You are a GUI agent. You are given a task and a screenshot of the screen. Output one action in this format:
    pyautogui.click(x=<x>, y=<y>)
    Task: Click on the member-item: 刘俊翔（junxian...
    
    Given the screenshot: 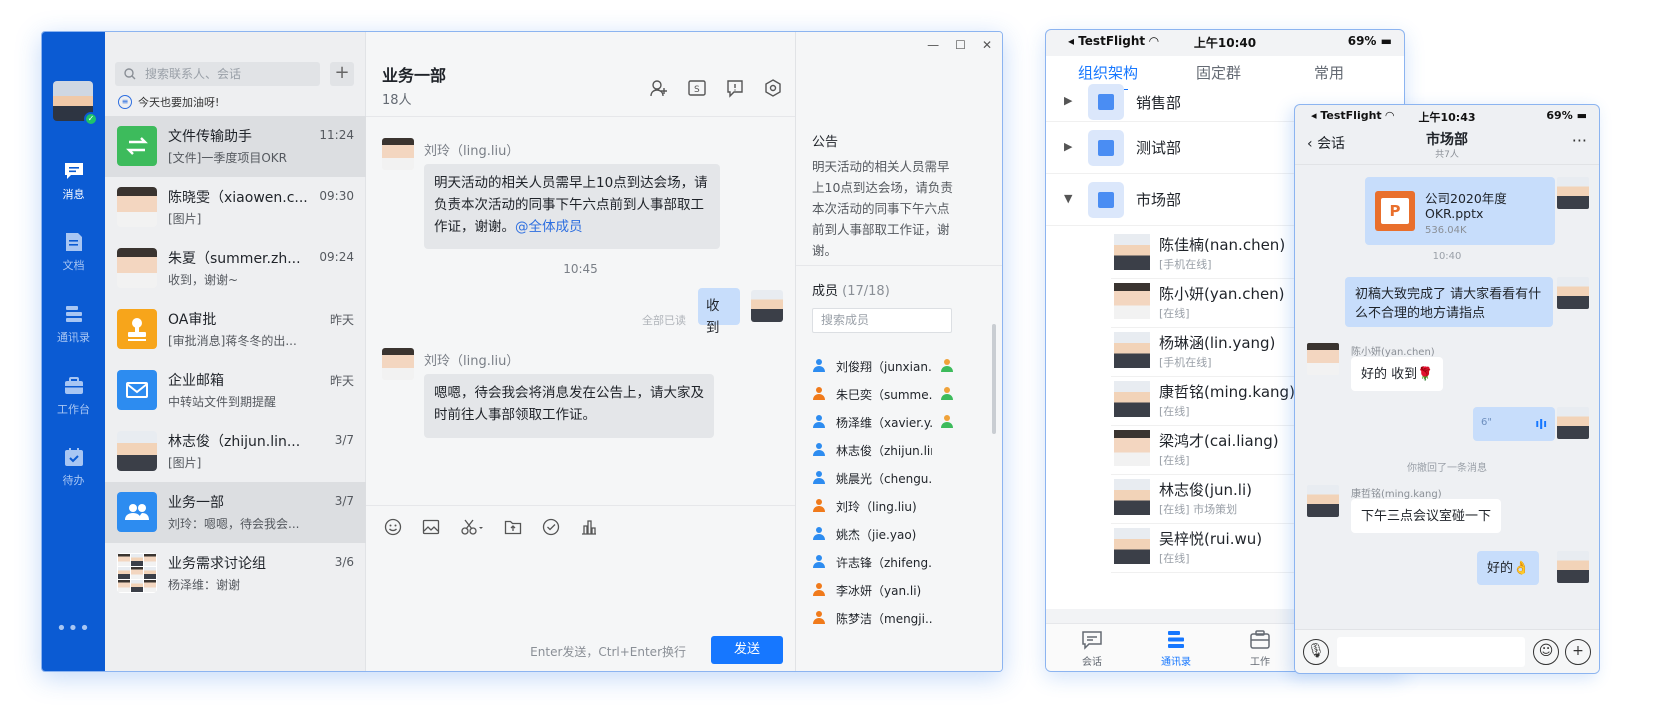 What is the action you would take?
    pyautogui.click(x=887, y=366)
    